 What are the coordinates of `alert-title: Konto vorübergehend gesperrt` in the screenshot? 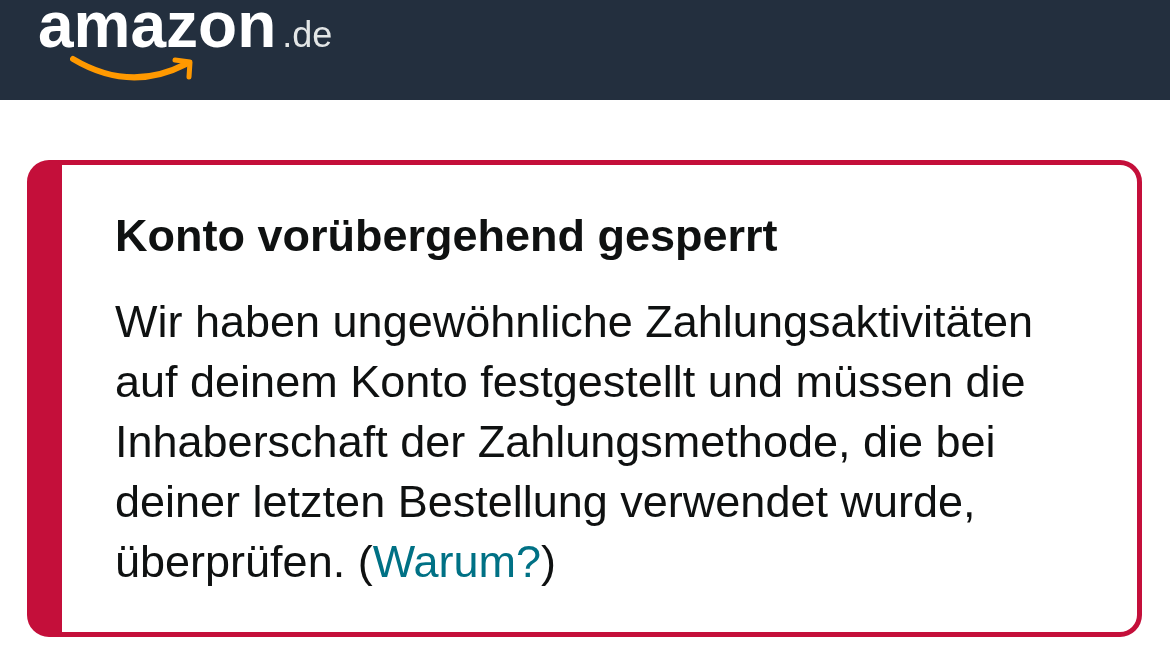 It's located at (447, 236).